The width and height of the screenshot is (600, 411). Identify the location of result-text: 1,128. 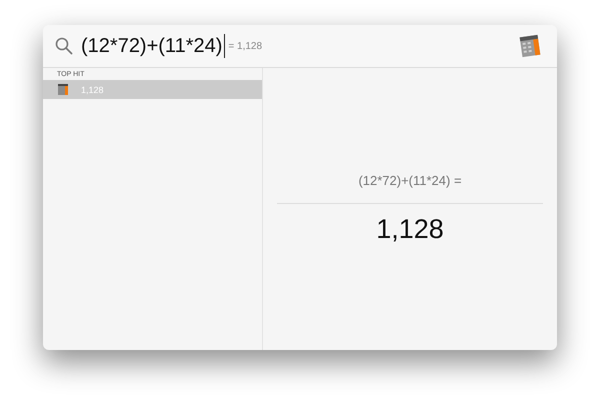
(410, 229).